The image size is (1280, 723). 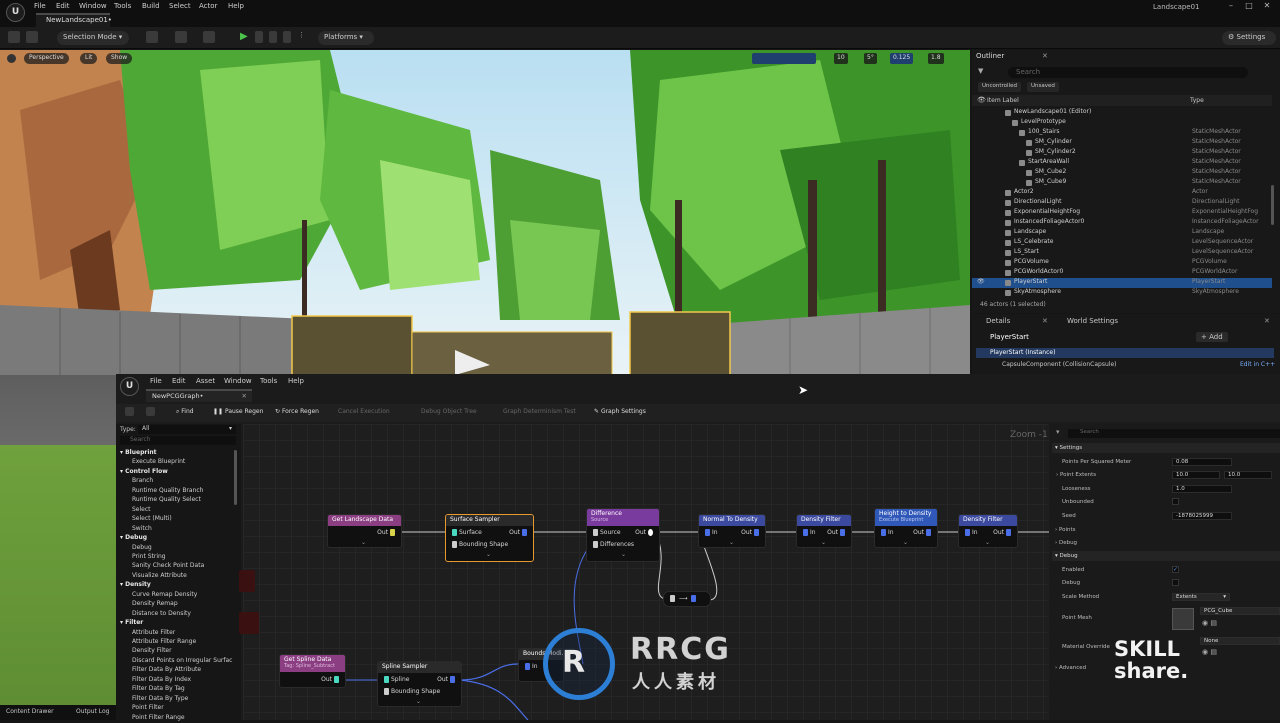 I want to click on palette-item: Sanity Check Point Data, so click(x=168, y=566).